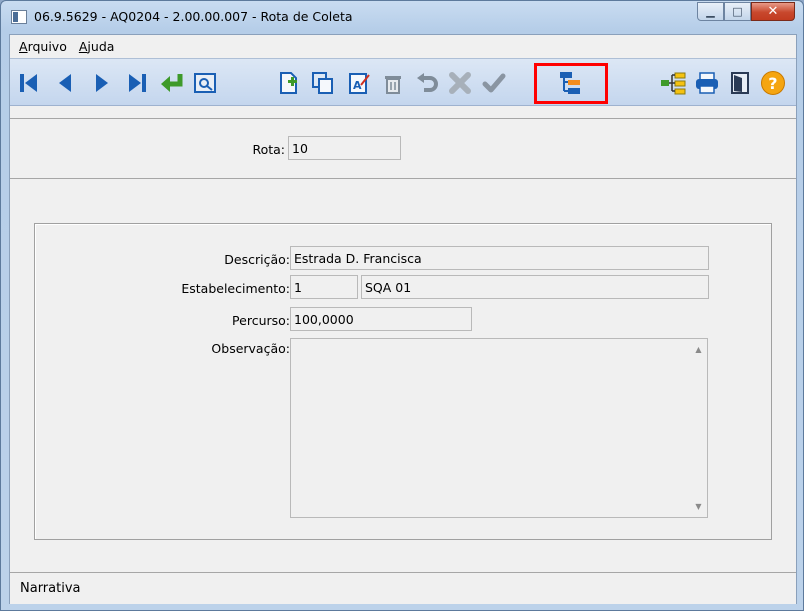 This screenshot has height=611, width=804. What do you see at coordinates (698, 349) in the screenshot?
I see `scroll-up-icon: ▲` at bounding box center [698, 349].